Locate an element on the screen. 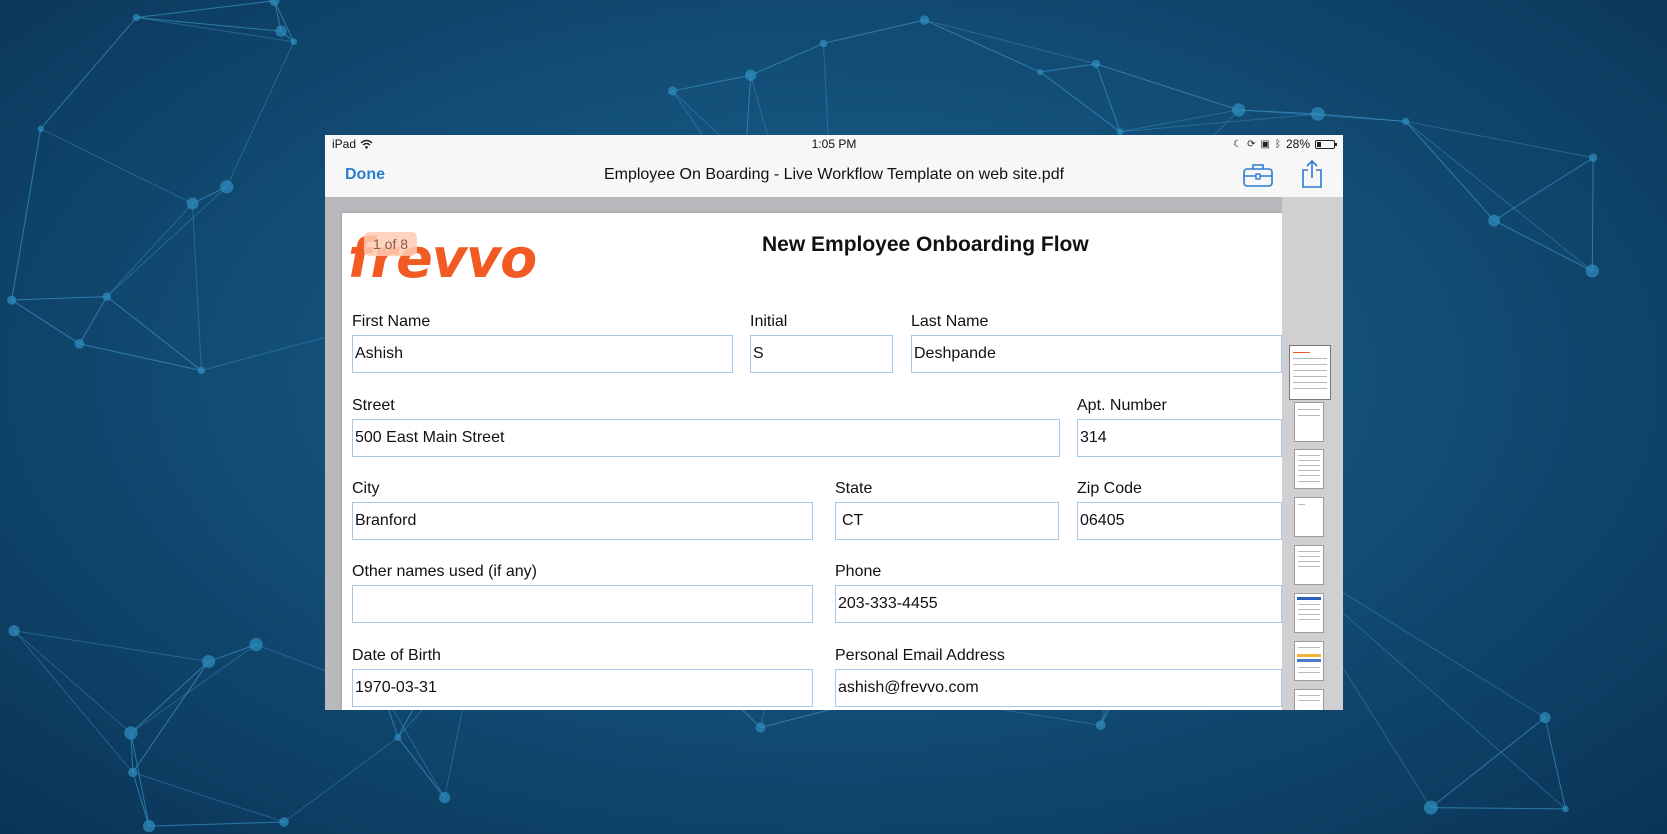 The width and height of the screenshot is (1667, 834). phone-field: 203-333-4455 is located at coordinates (1058, 604).